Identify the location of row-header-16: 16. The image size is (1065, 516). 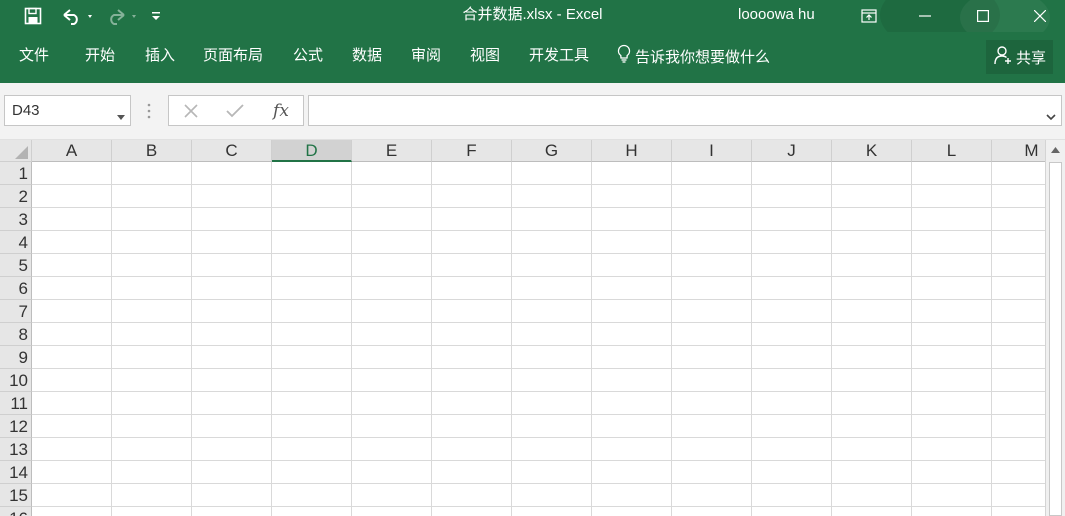
(16, 511).